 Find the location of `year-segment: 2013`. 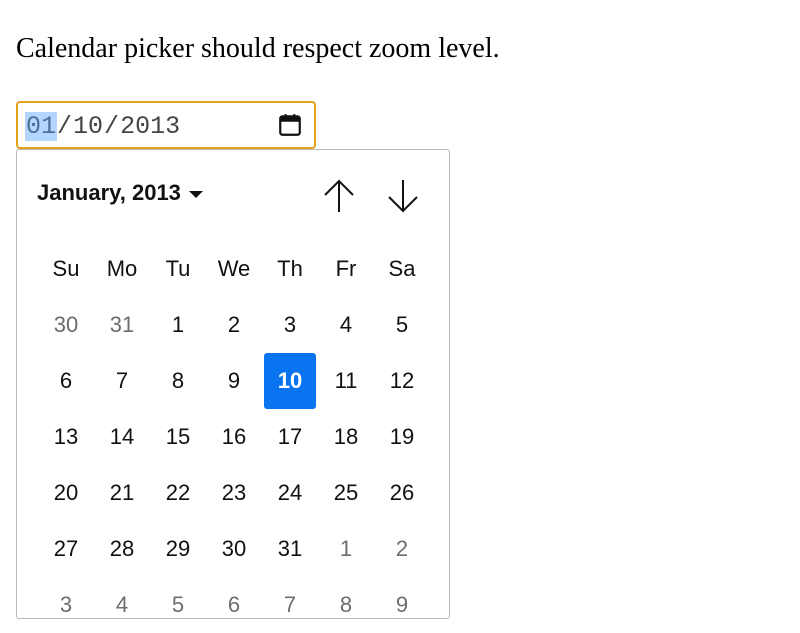

year-segment: 2013 is located at coordinates (150, 126).